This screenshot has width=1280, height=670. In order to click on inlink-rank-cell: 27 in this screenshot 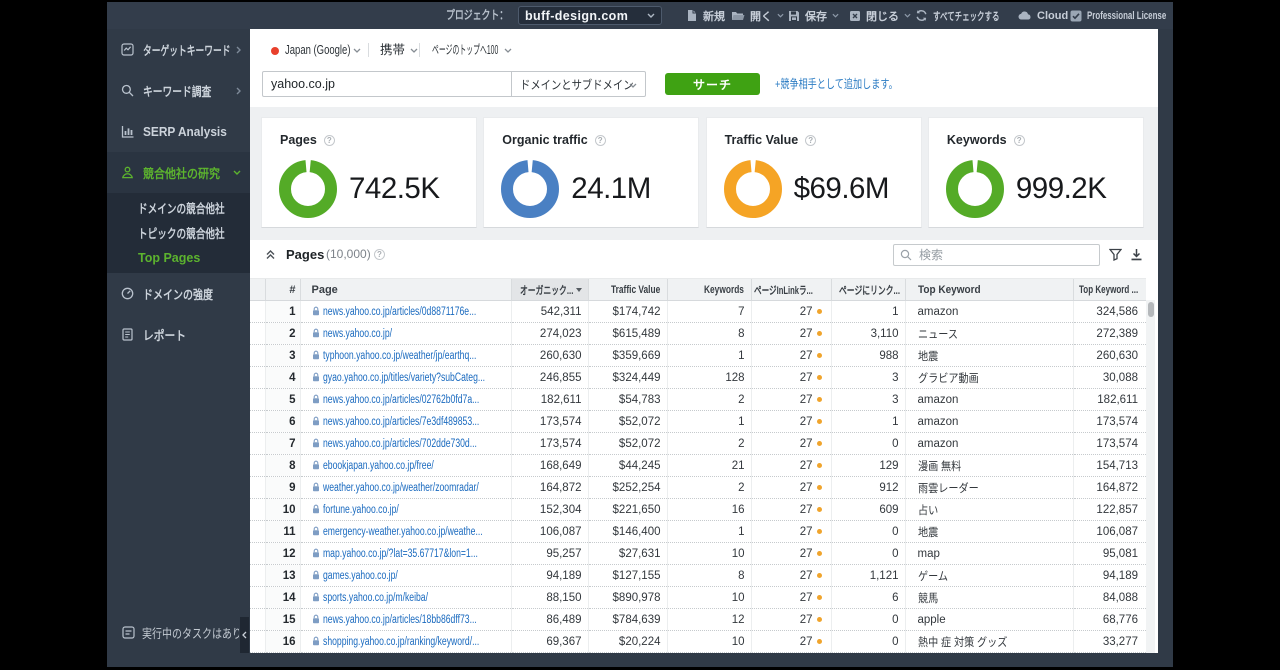, I will do `click(790, 465)`.